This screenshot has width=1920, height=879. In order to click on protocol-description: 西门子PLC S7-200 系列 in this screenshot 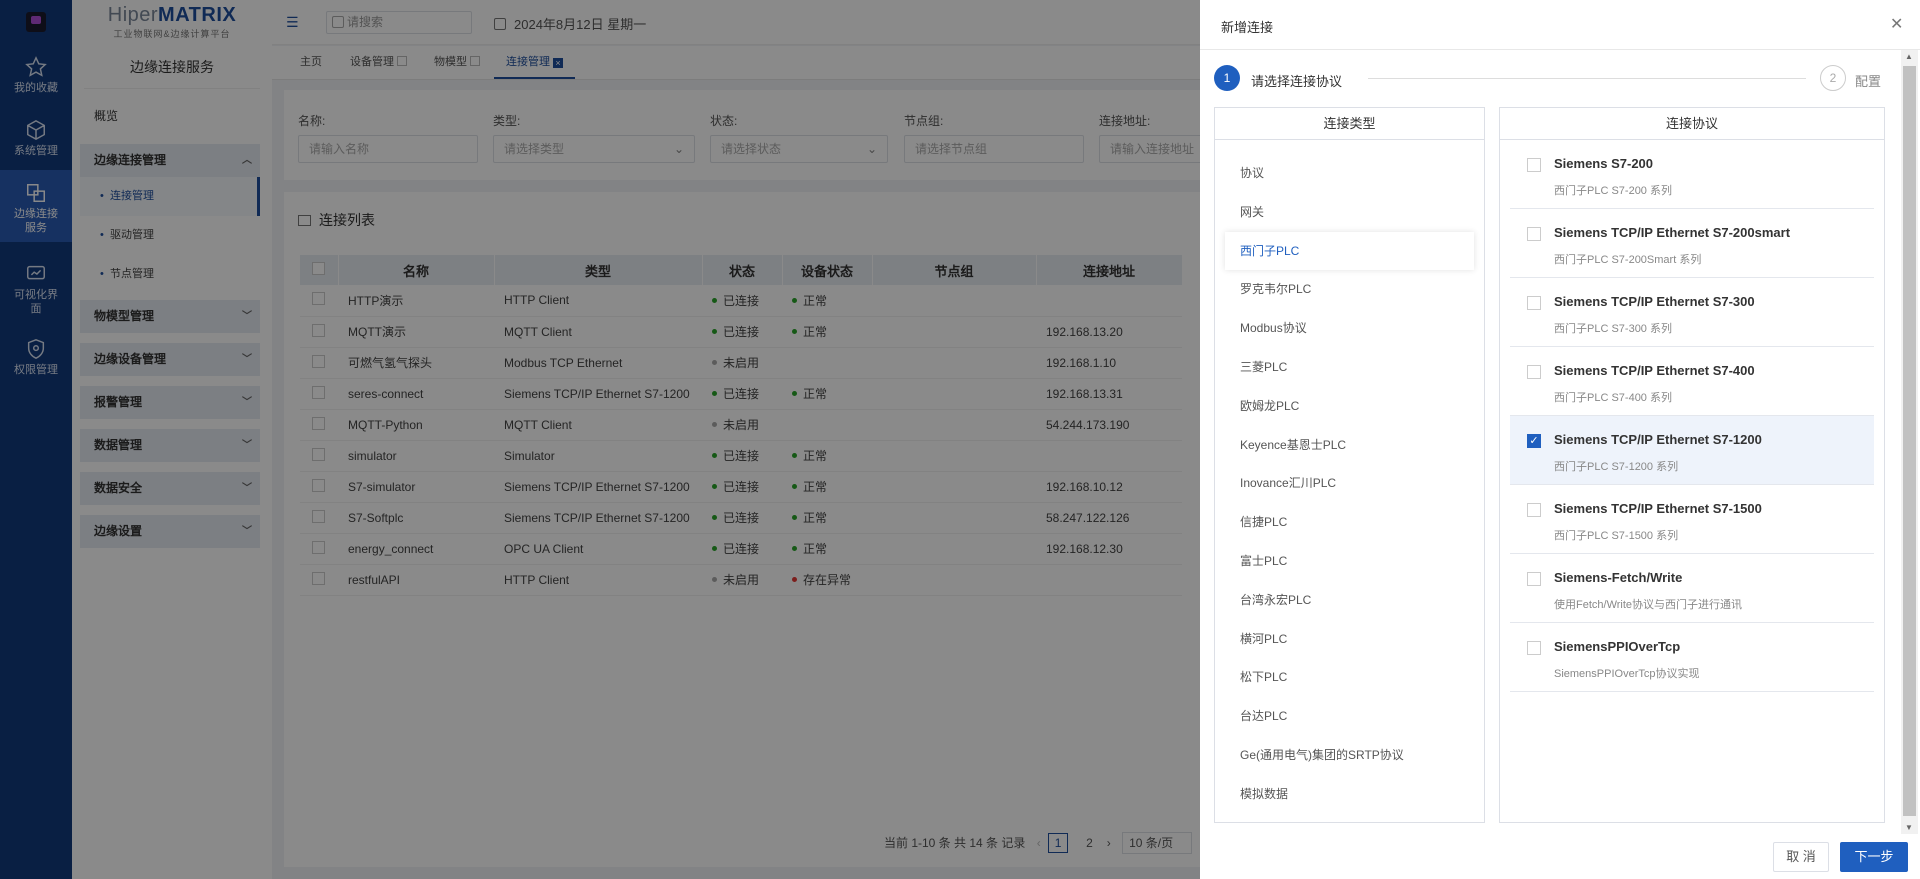, I will do `click(1613, 191)`.